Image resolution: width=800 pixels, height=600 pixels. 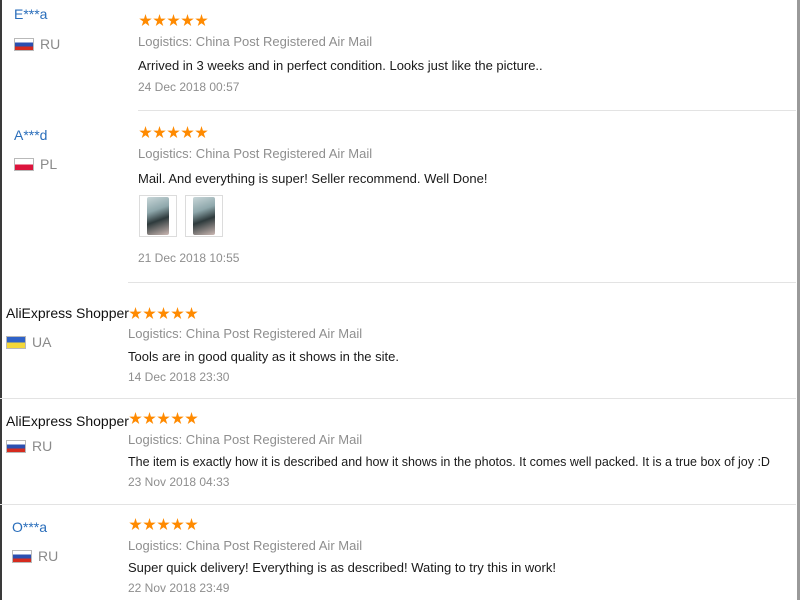 What do you see at coordinates (49, 164) in the screenshot?
I see `country-code: PL` at bounding box center [49, 164].